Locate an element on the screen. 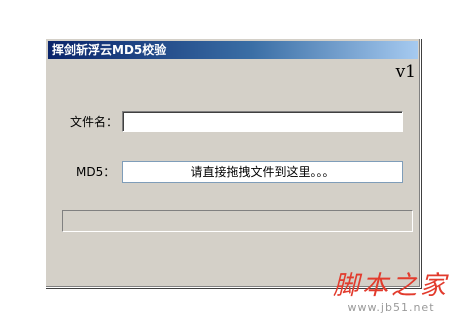  filename-input is located at coordinates (262, 121).